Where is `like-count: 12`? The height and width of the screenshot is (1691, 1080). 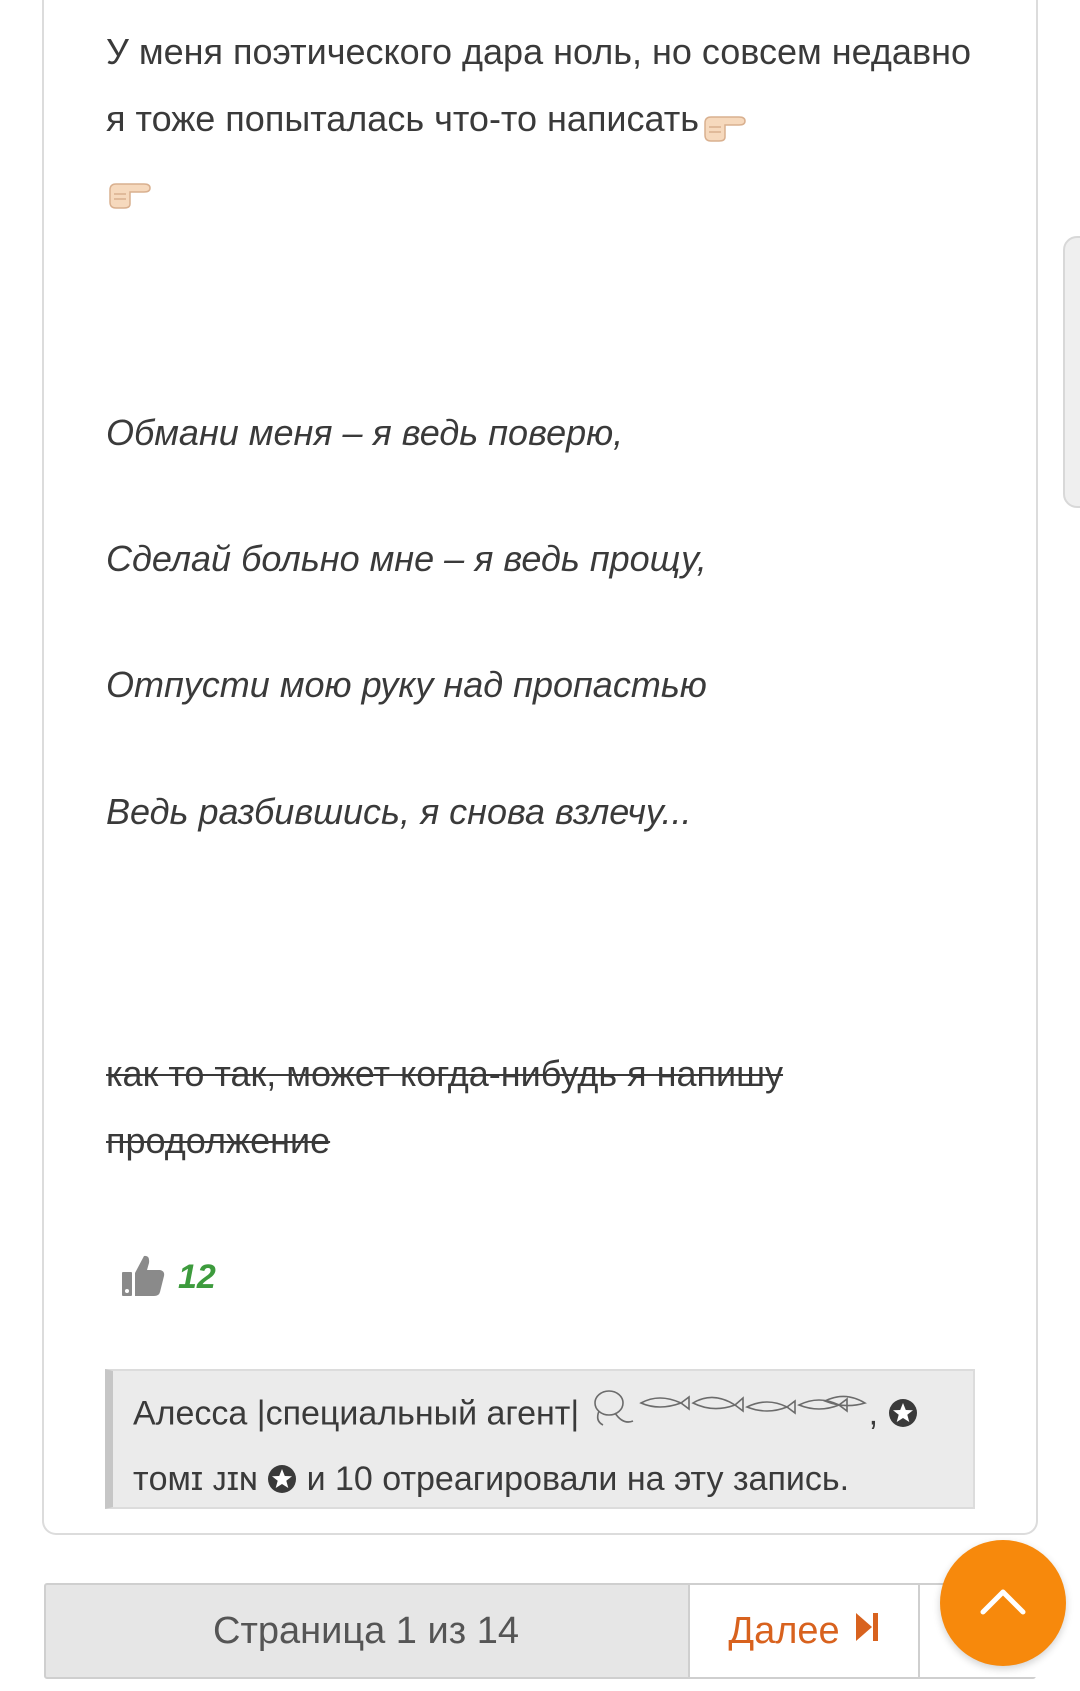
like-count: 12 is located at coordinates (197, 1276).